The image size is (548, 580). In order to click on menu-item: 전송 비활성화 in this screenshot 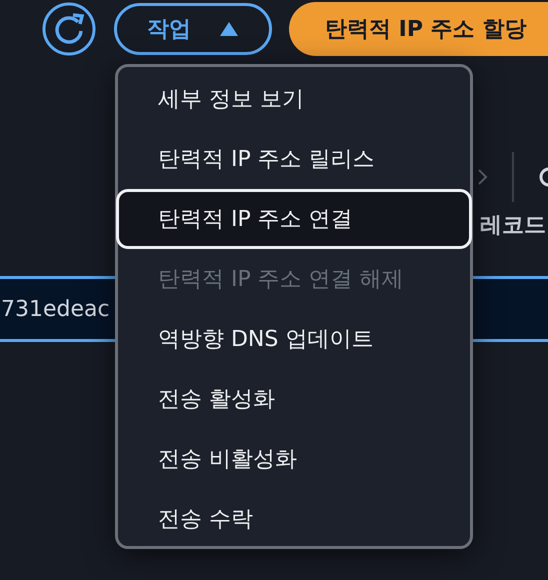, I will do `click(294, 459)`.